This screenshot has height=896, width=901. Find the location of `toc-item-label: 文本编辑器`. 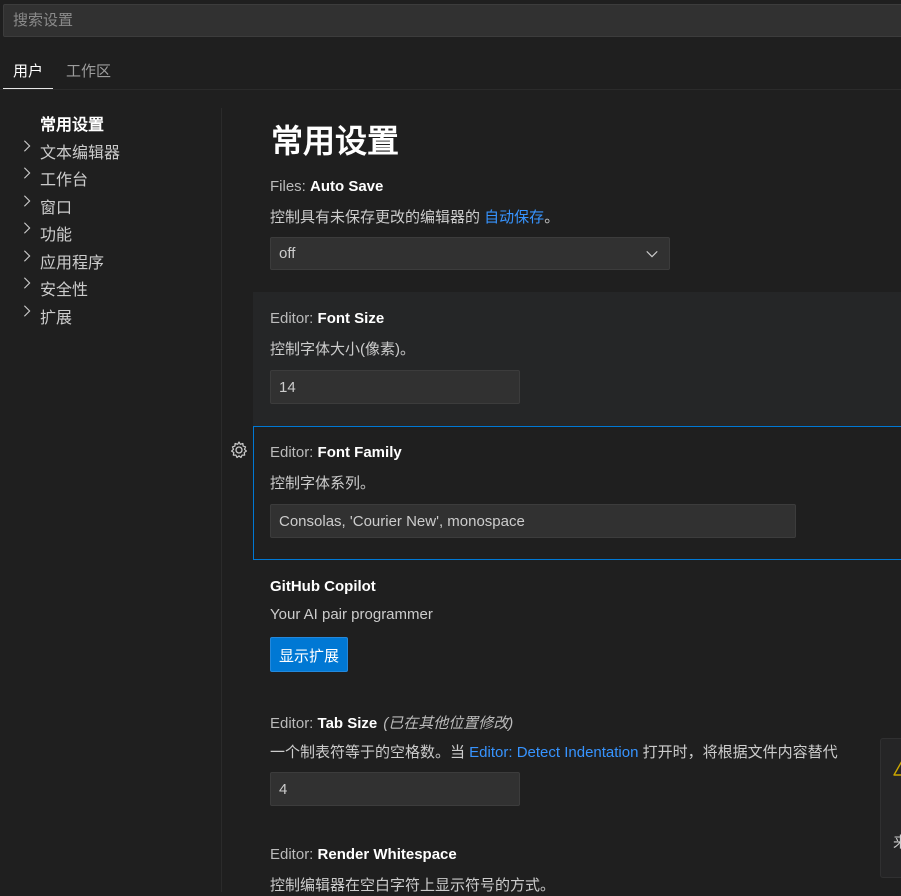

toc-item-label: 文本编辑器 is located at coordinates (80, 153).